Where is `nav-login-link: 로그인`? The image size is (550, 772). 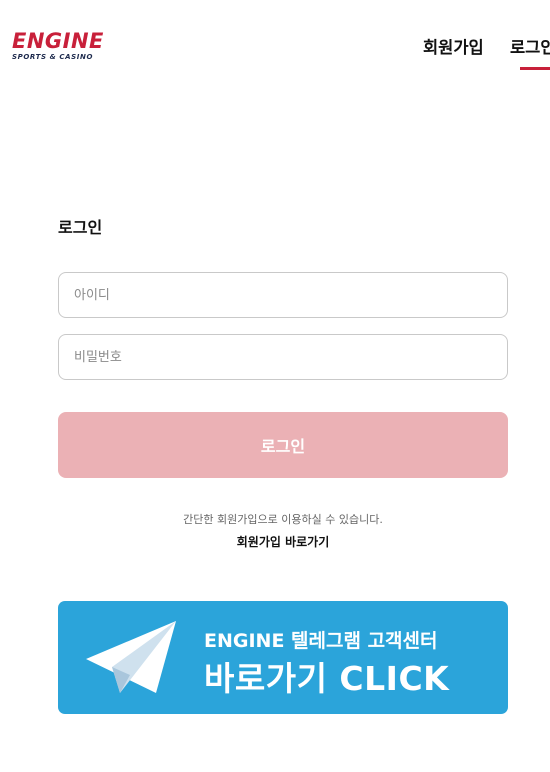 nav-login-link: 로그인 is located at coordinates (530, 46).